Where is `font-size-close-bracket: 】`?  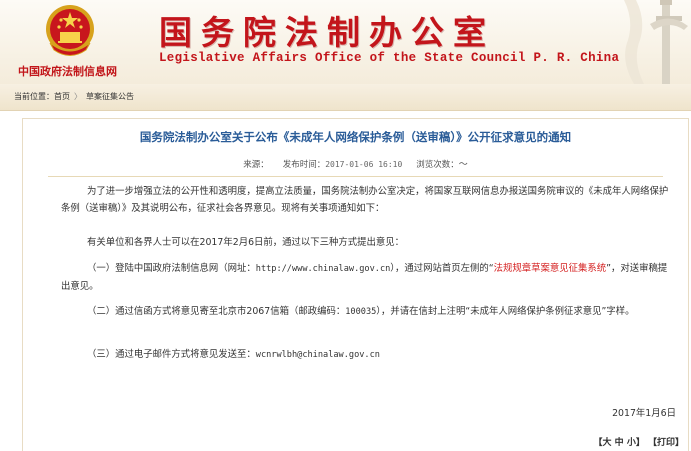
font-size-close-bracket: 】 is located at coordinates (640, 443).